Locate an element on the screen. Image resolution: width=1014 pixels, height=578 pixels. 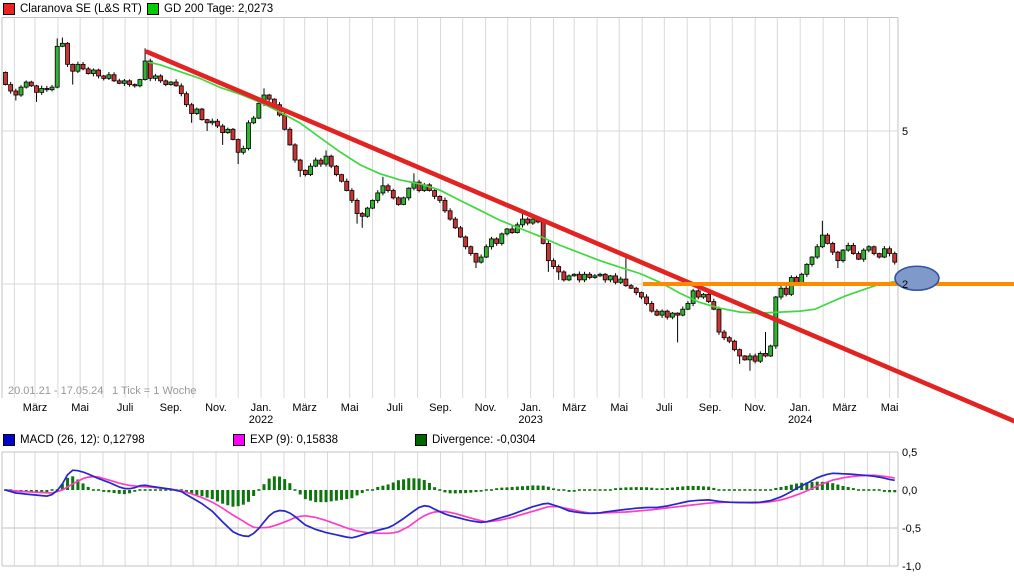
tick-interval-note: 1 Tick = 1 Woche is located at coordinates (154, 391).